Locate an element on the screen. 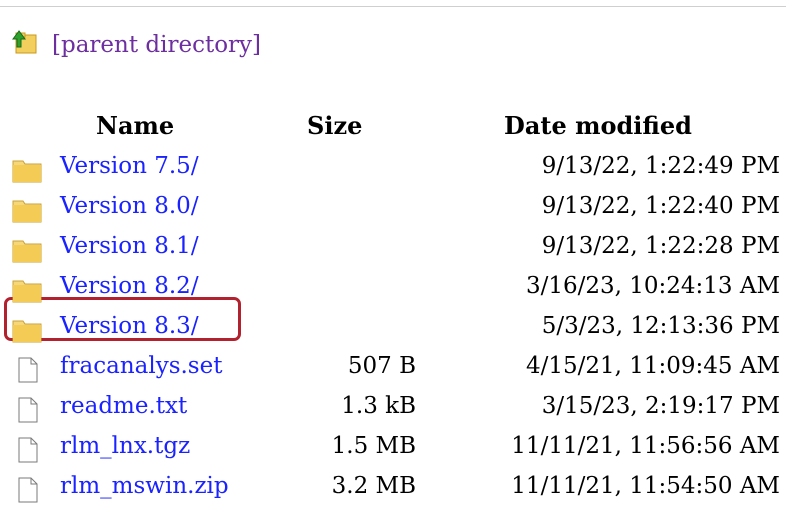  date-modified: 11/11/21, 11:56:56 AM is located at coordinates (645, 446).